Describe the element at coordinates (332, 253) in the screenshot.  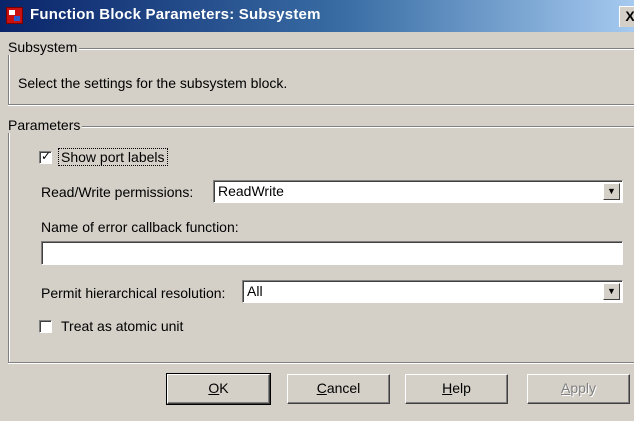
I see `error-callback-input` at that location.